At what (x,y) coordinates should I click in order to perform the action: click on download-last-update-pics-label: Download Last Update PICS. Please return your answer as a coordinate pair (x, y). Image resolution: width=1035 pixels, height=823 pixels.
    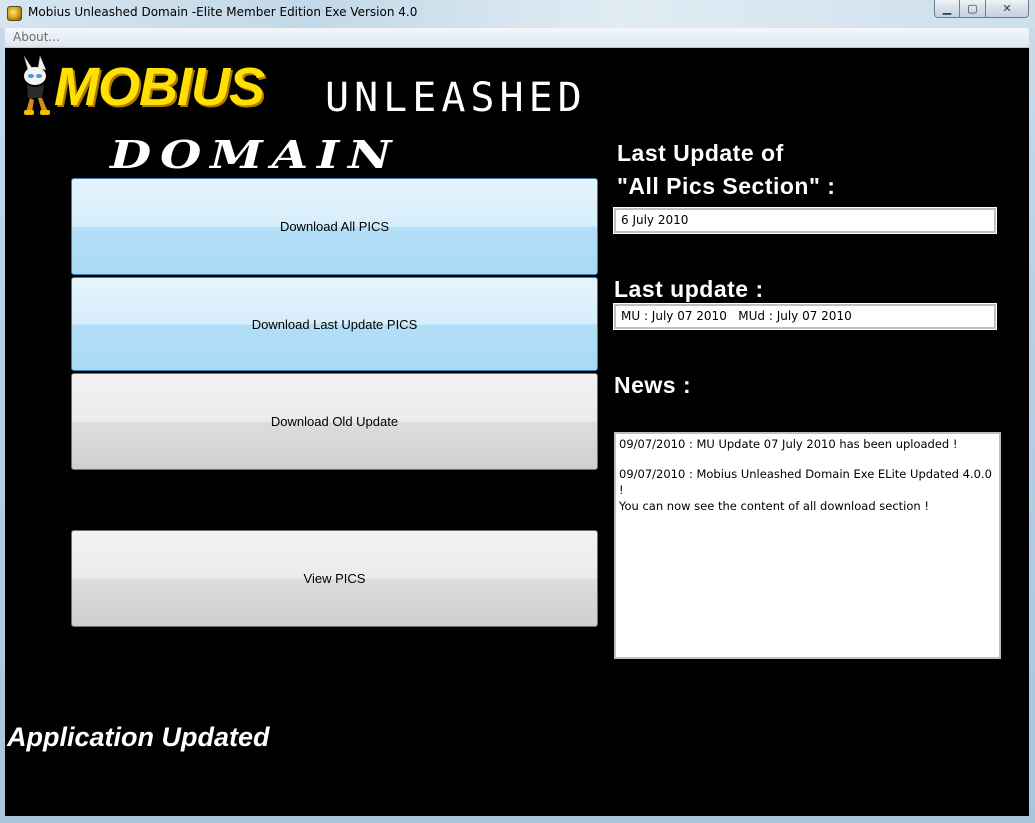
    Looking at the image, I should click on (334, 324).